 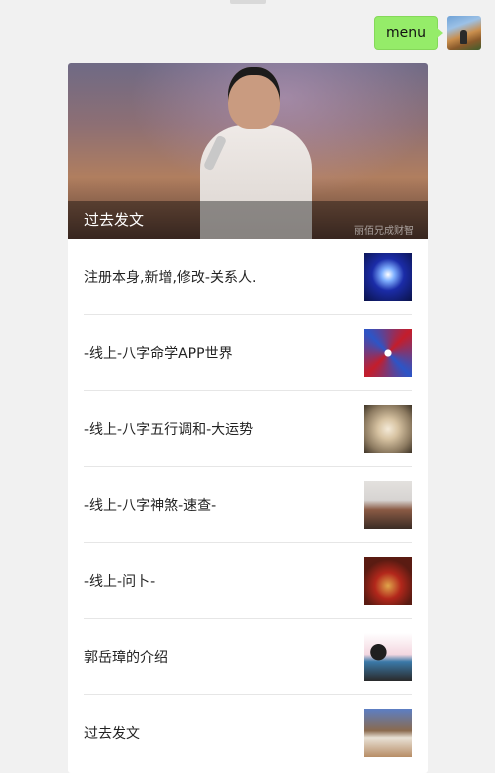 What do you see at coordinates (384, 231) in the screenshot?
I see `cover-watermark: 丽佰兄成财智` at bounding box center [384, 231].